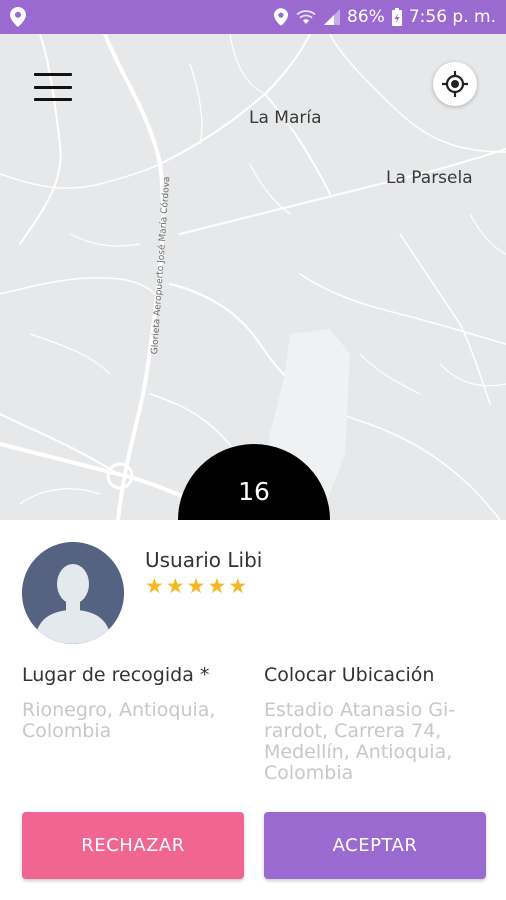 The image size is (506, 900). I want to click on user-name: Usuario Libi, so click(204, 560).